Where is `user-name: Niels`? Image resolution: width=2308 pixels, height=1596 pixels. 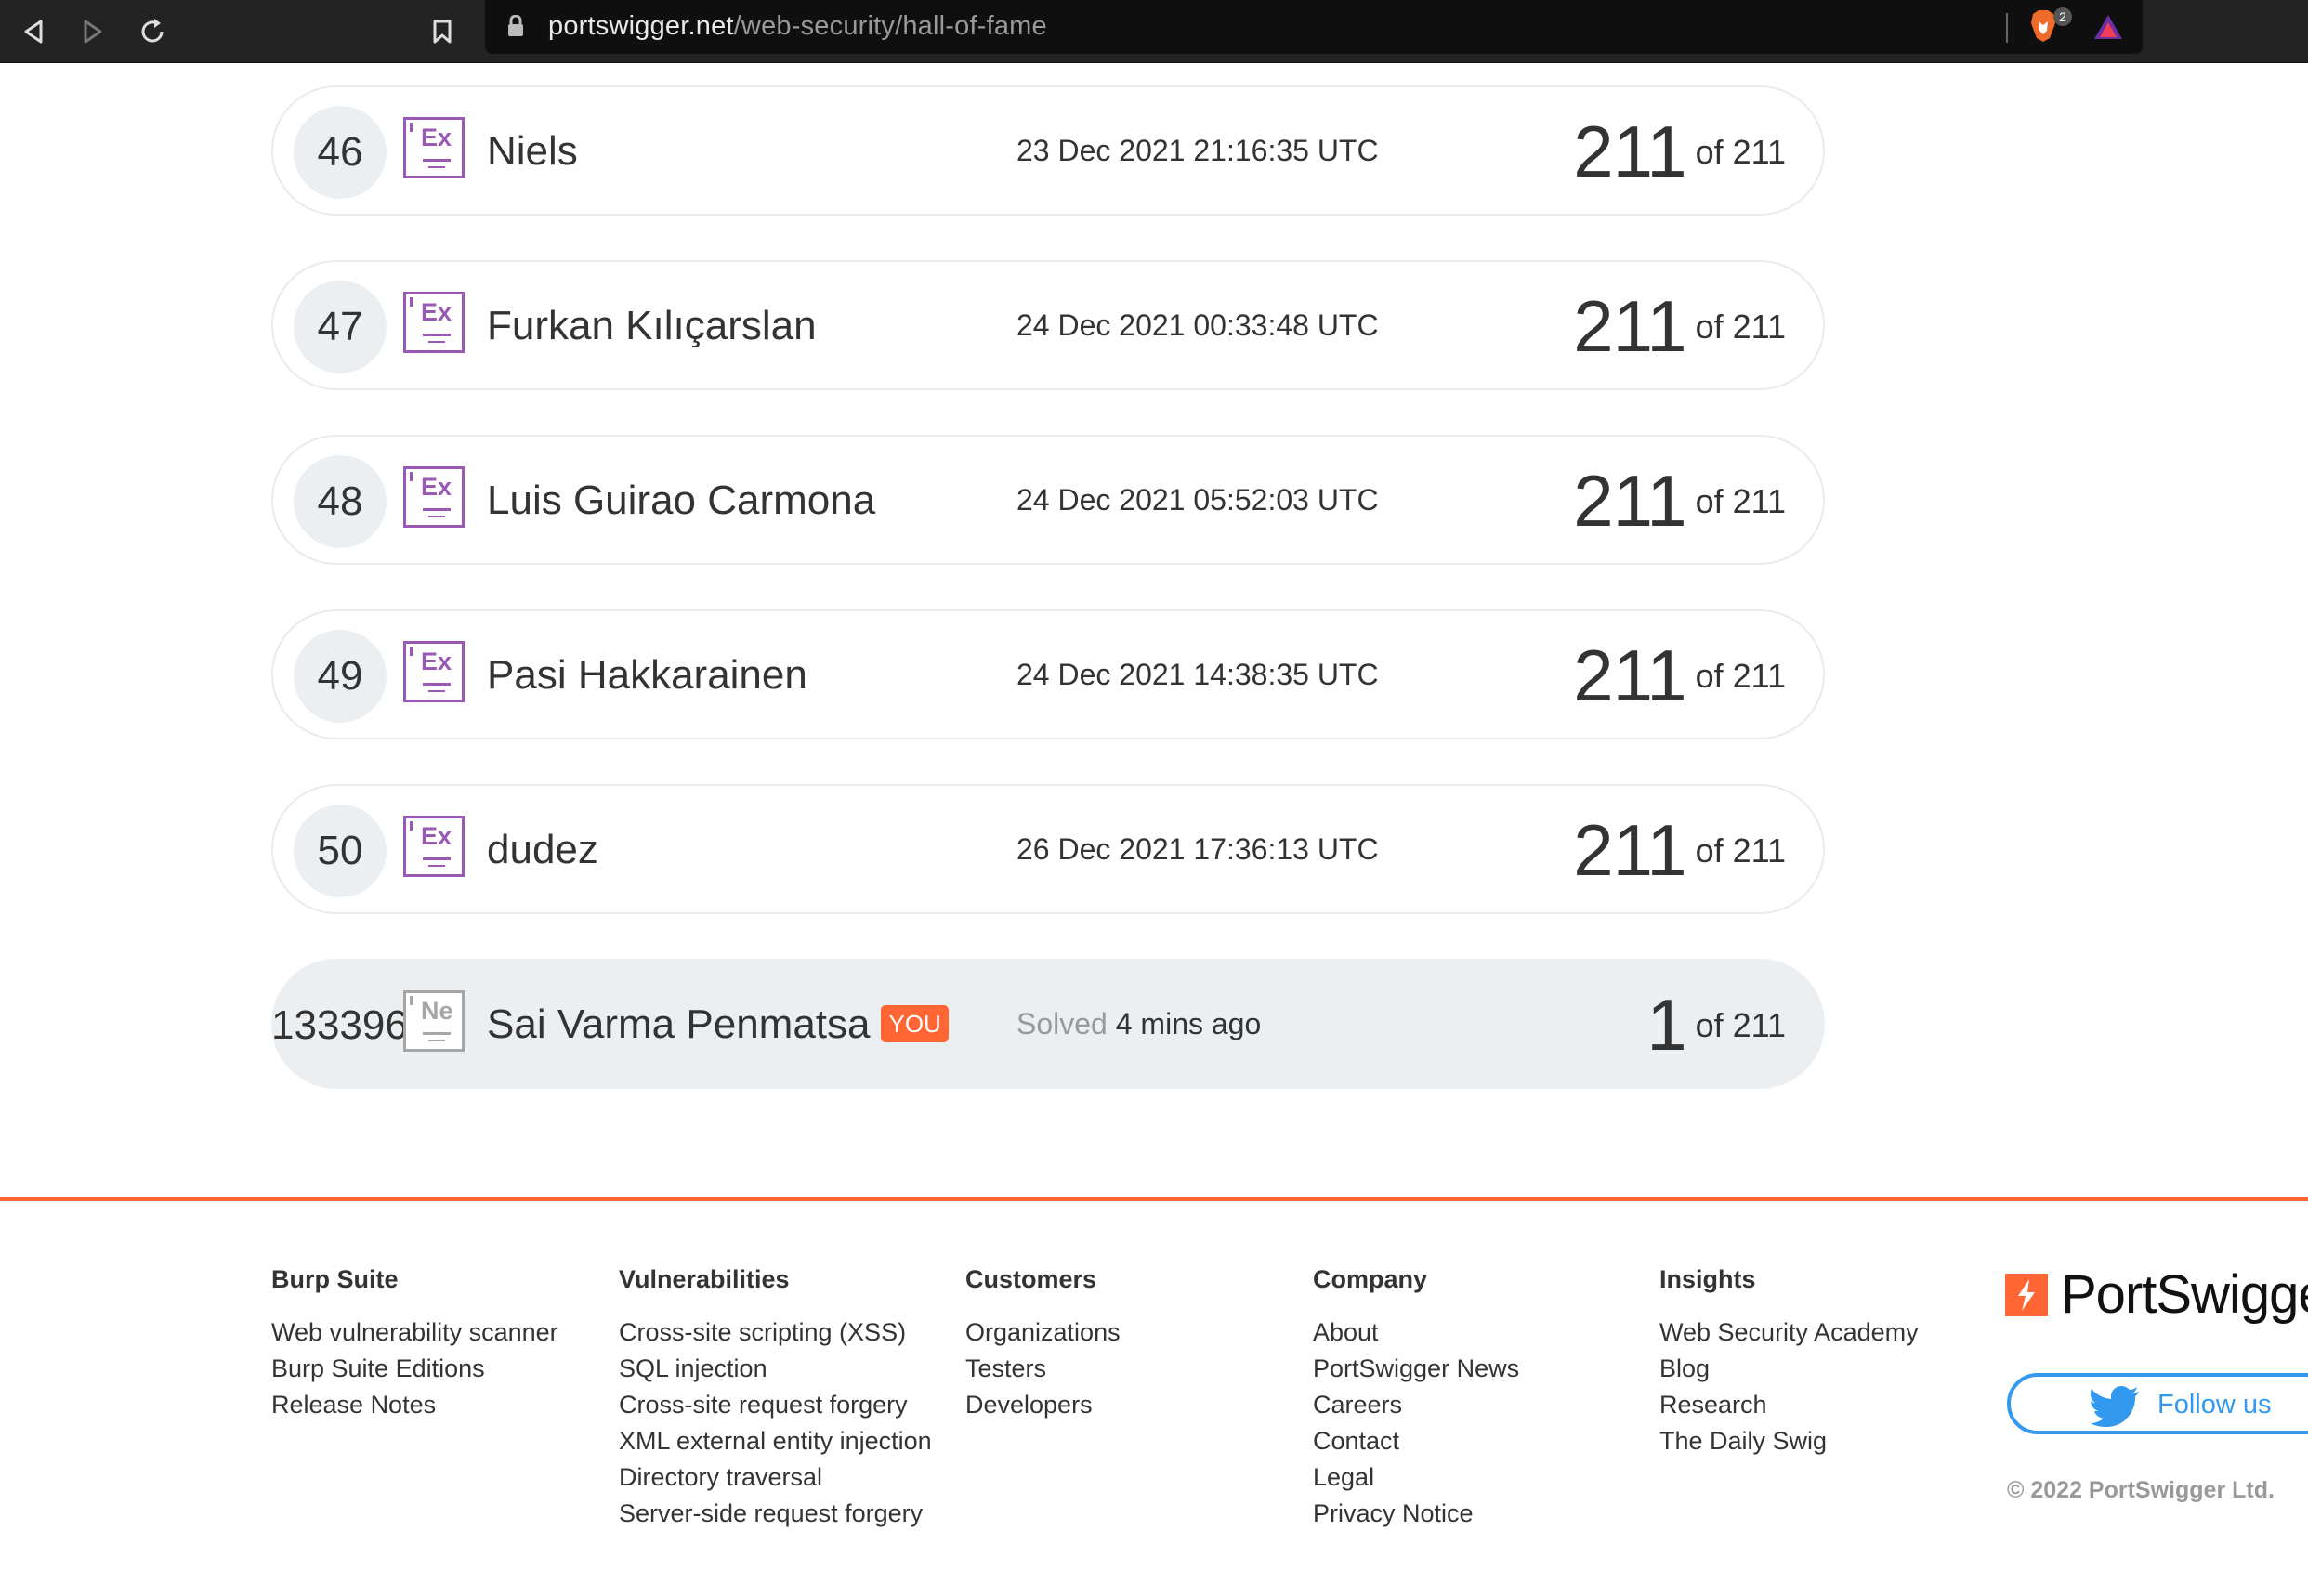
user-name: Niels is located at coordinates (532, 151).